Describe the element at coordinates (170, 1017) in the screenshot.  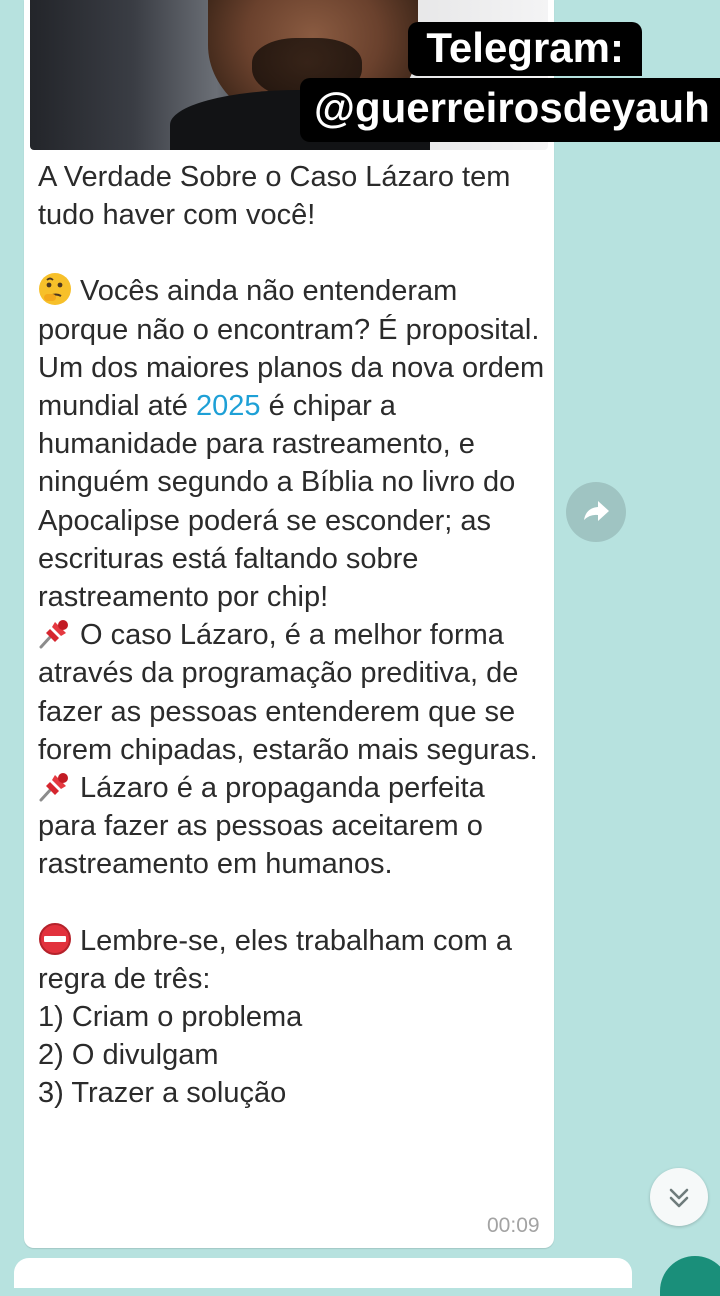
I see `list-item: 1) Criam o problema` at that location.